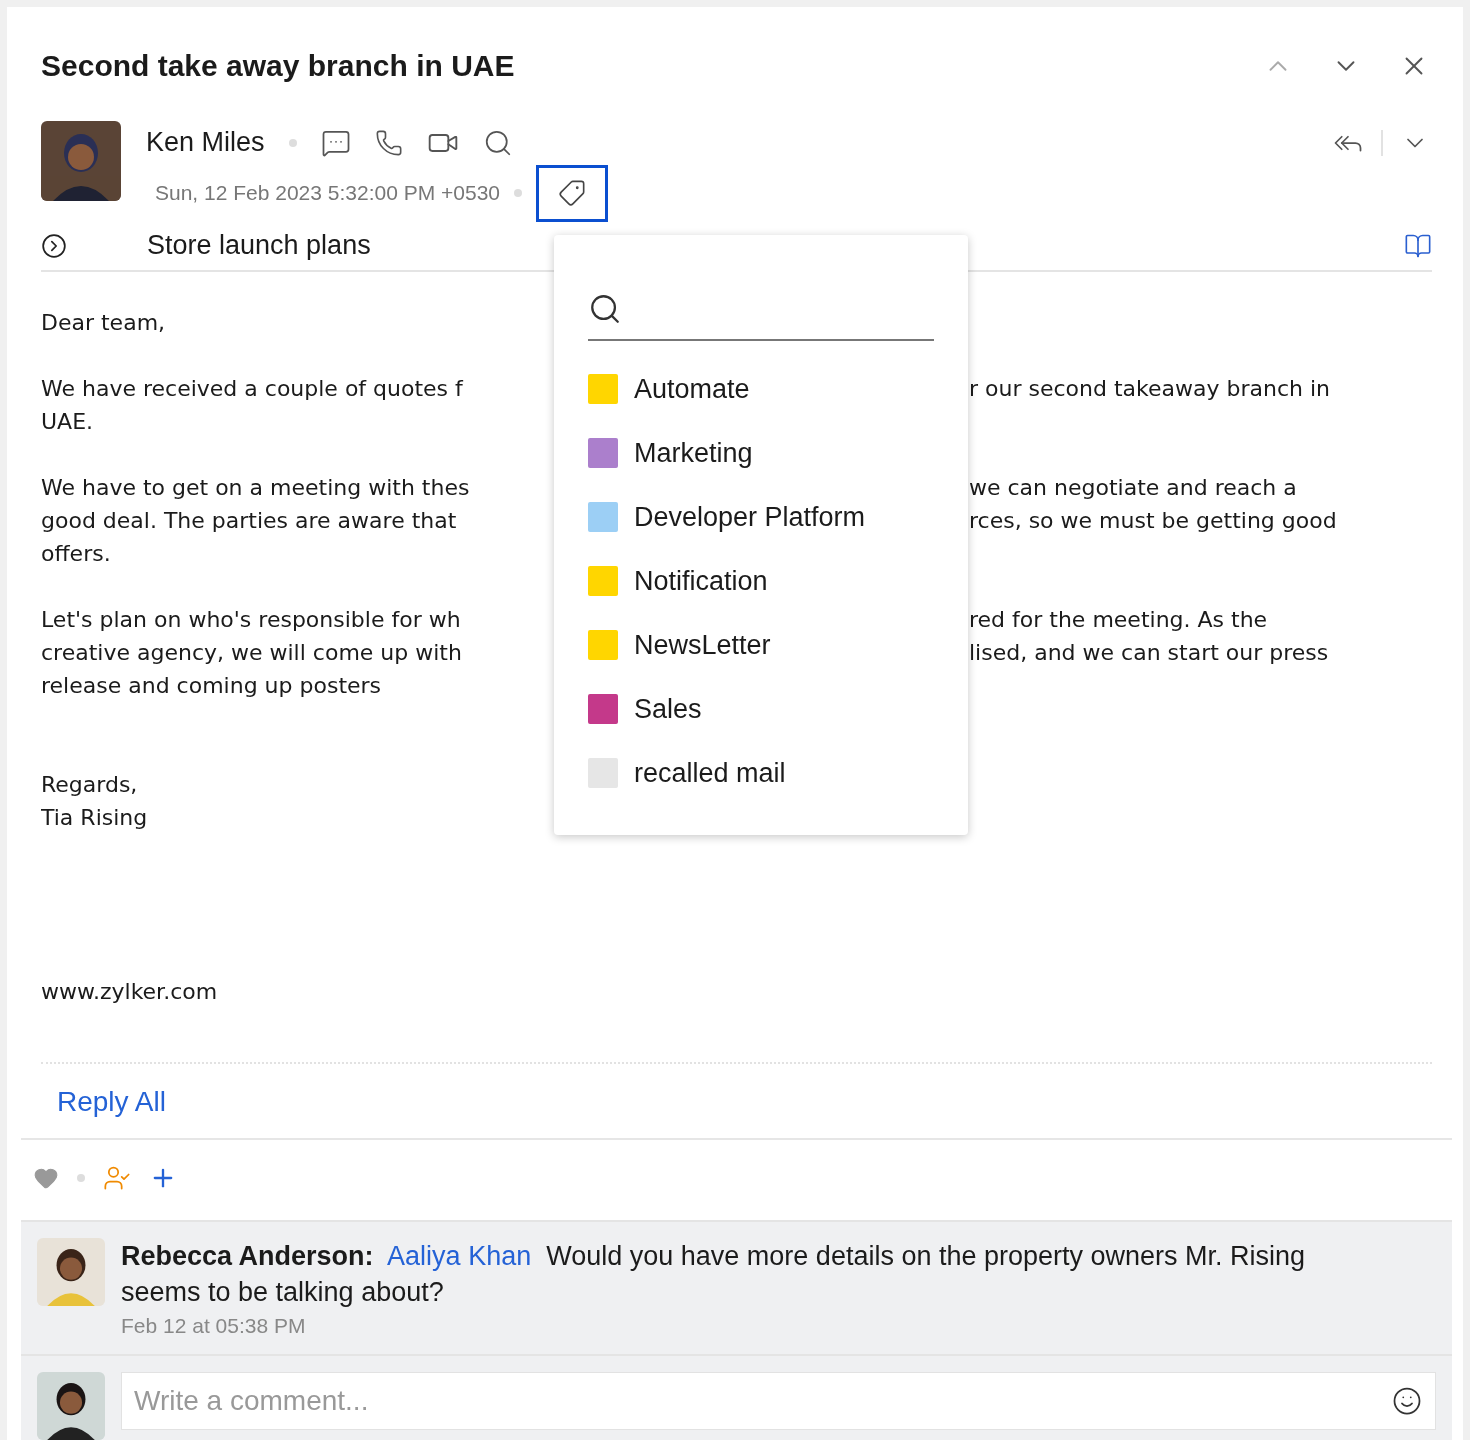 This screenshot has height=1440, width=1470. What do you see at coordinates (761, 389) in the screenshot?
I see `tag-item: Automate` at bounding box center [761, 389].